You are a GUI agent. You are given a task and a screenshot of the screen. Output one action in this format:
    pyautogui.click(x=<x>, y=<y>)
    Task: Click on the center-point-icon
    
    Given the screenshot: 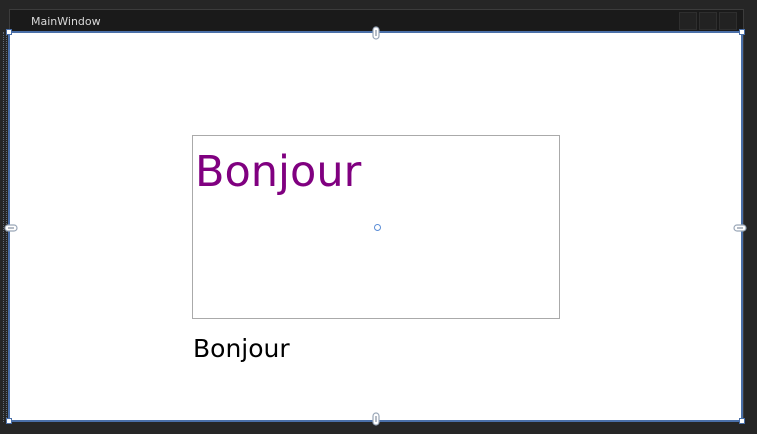 What is the action you would take?
    pyautogui.click(x=377, y=227)
    